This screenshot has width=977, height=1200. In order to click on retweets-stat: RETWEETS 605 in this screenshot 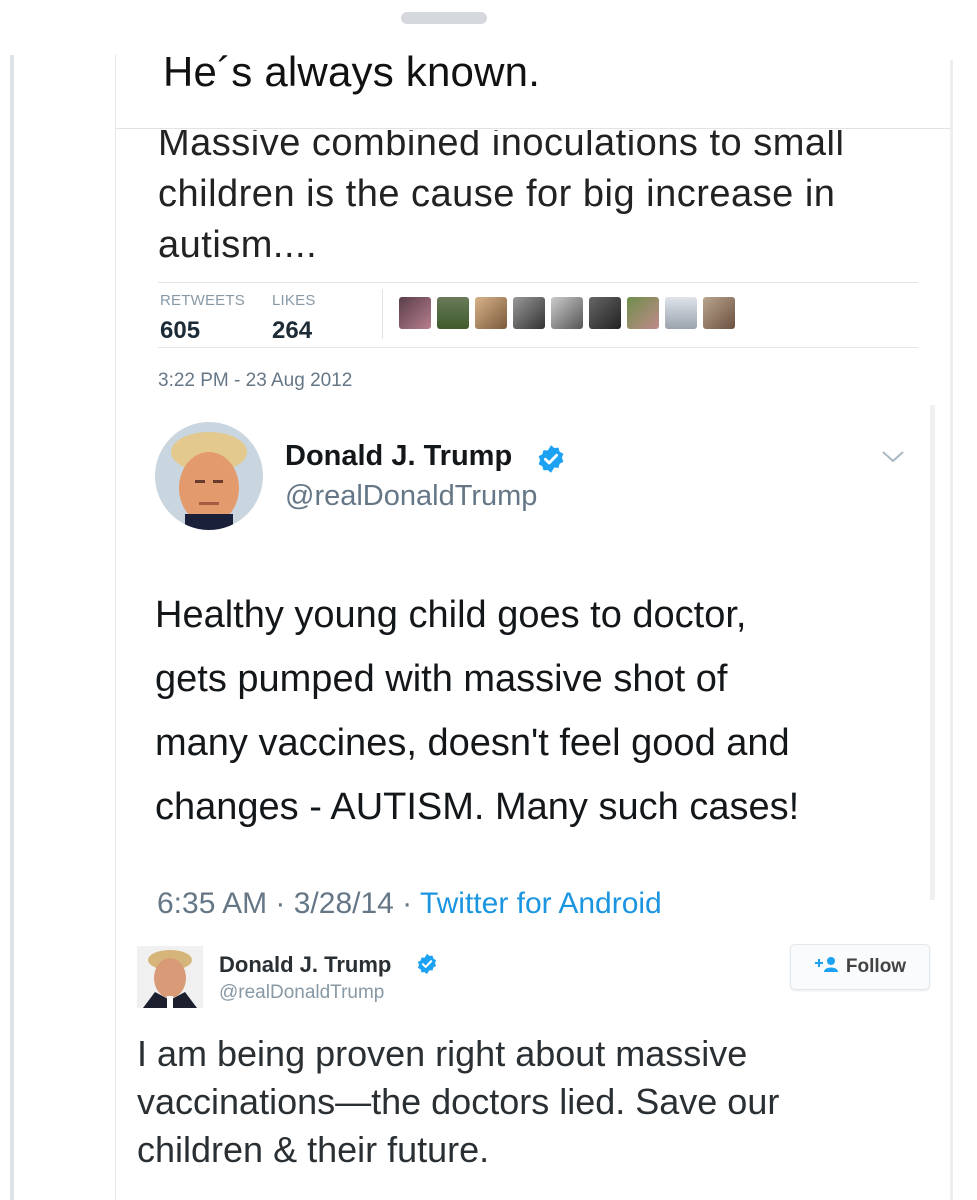, I will do `click(202, 318)`.